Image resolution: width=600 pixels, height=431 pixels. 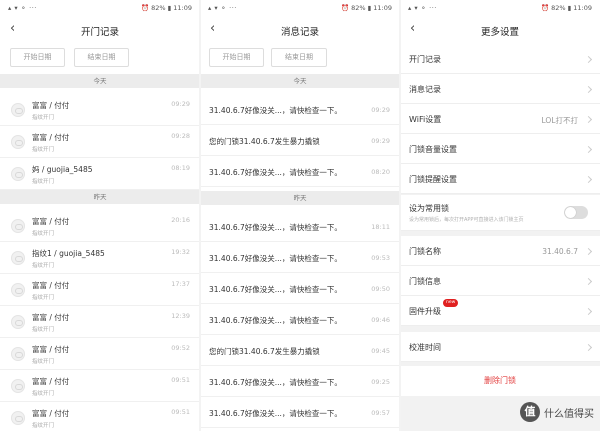 What do you see at coordinates (100, 323) in the screenshot?
I see `door-log-entry: 富富 / 付付 指纹开门 12:39` at bounding box center [100, 323].